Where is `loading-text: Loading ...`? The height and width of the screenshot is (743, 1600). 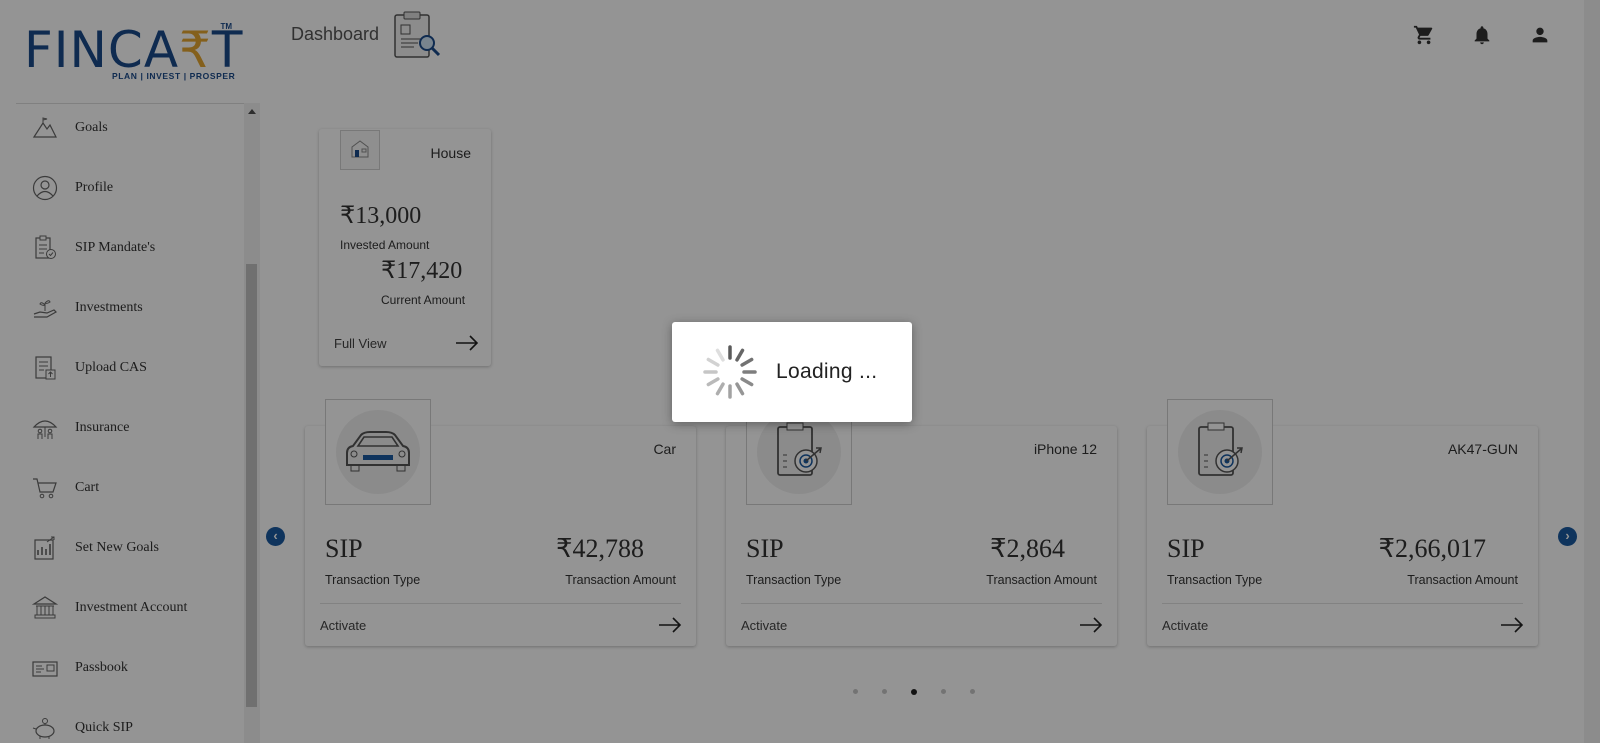 loading-text: Loading ... is located at coordinates (827, 371).